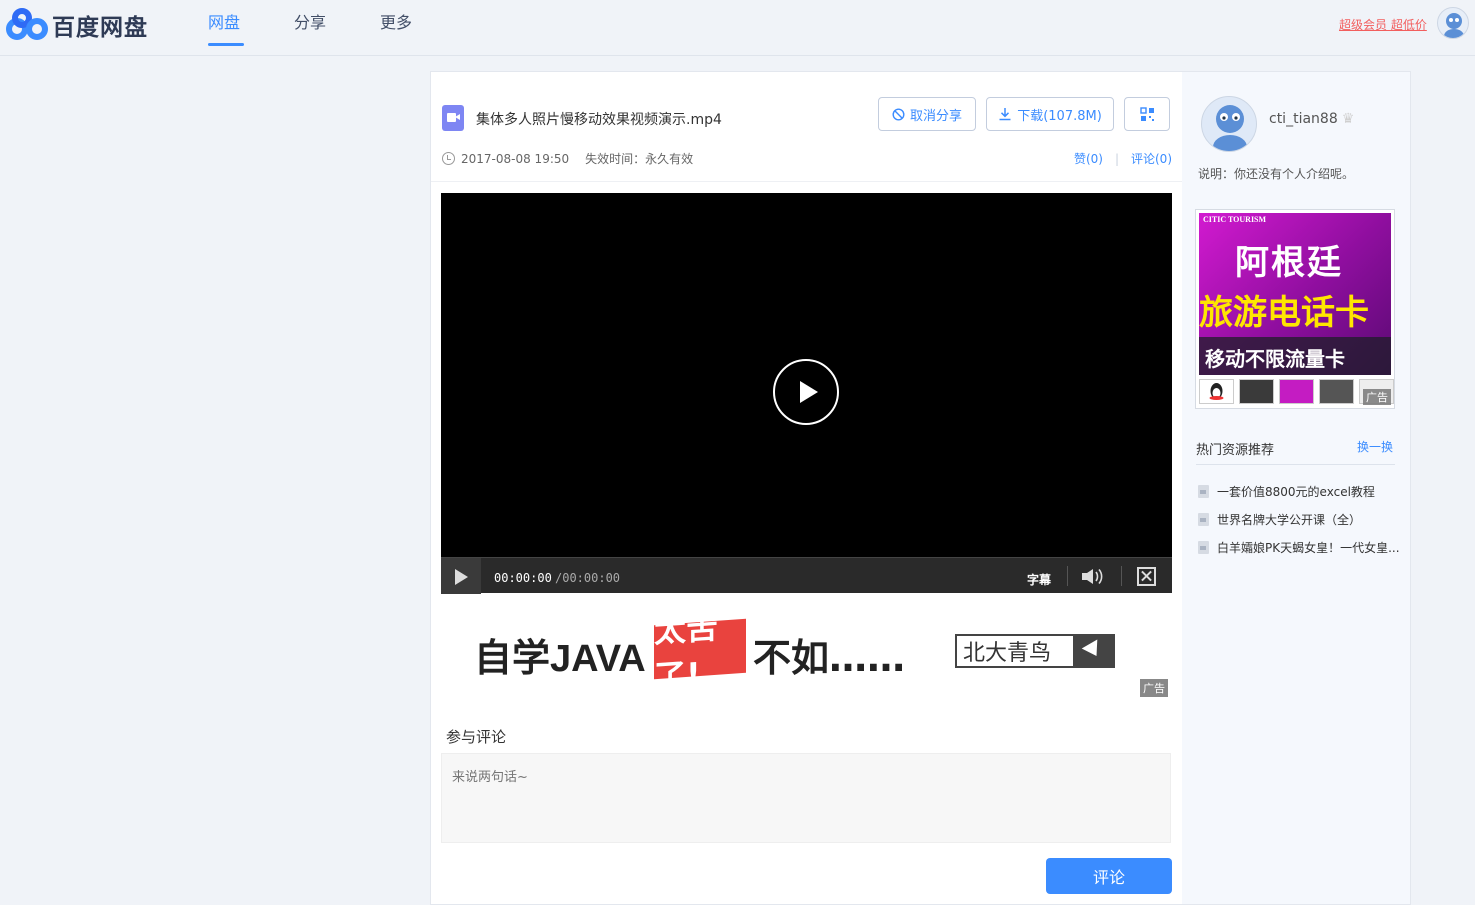 This screenshot has height=905, width=1475. Describe the element at coordinates (639, 159) in the screenshot. I see `expire-time: 失效时间：永久有效` at that location.